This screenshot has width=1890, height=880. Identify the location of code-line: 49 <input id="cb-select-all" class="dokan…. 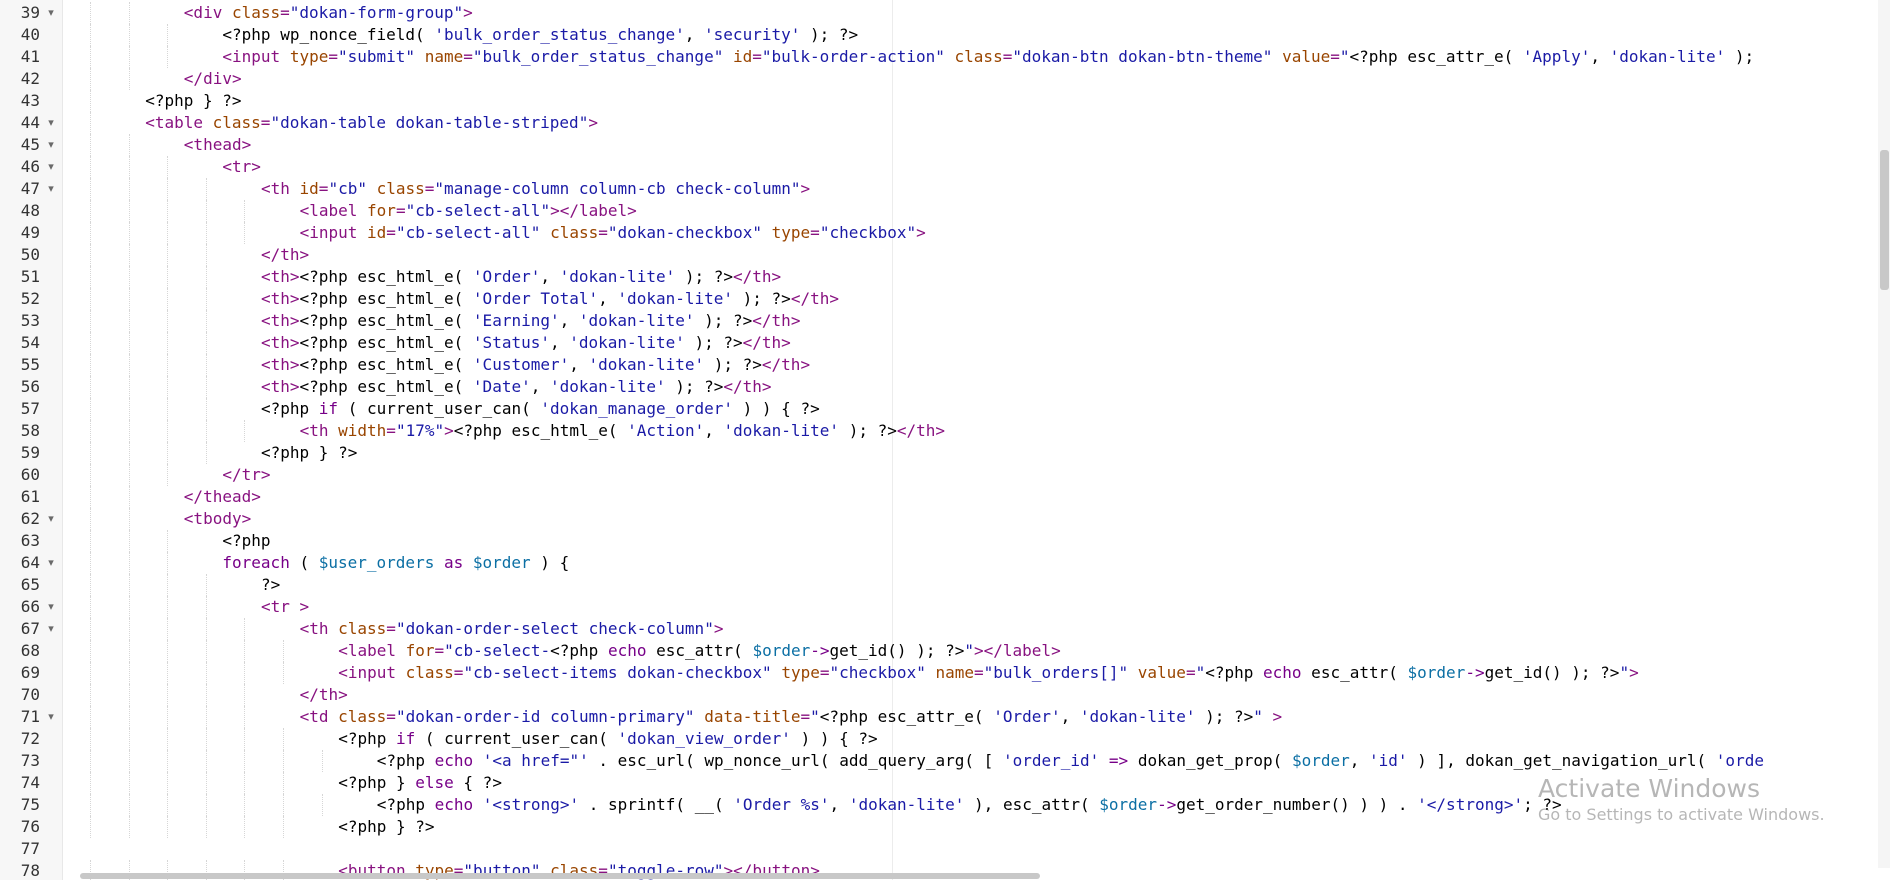
(942, 233).